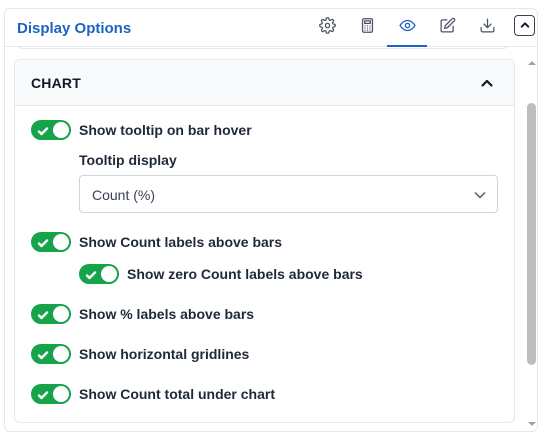  Describe the element at coordinates (245, 274) in the screenshot. I see `zero-count-labels-label: Show zero Count labels above bars` at that location.